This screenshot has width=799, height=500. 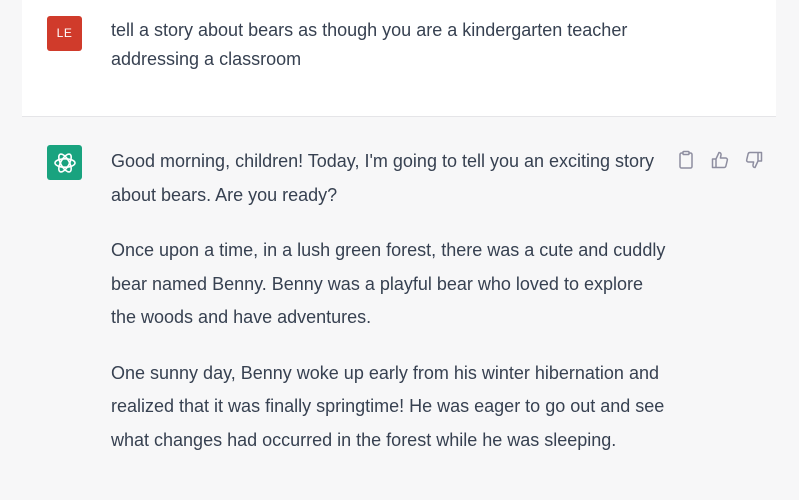 I want to click on thumbs-up-button, so click(x=720, y=160).